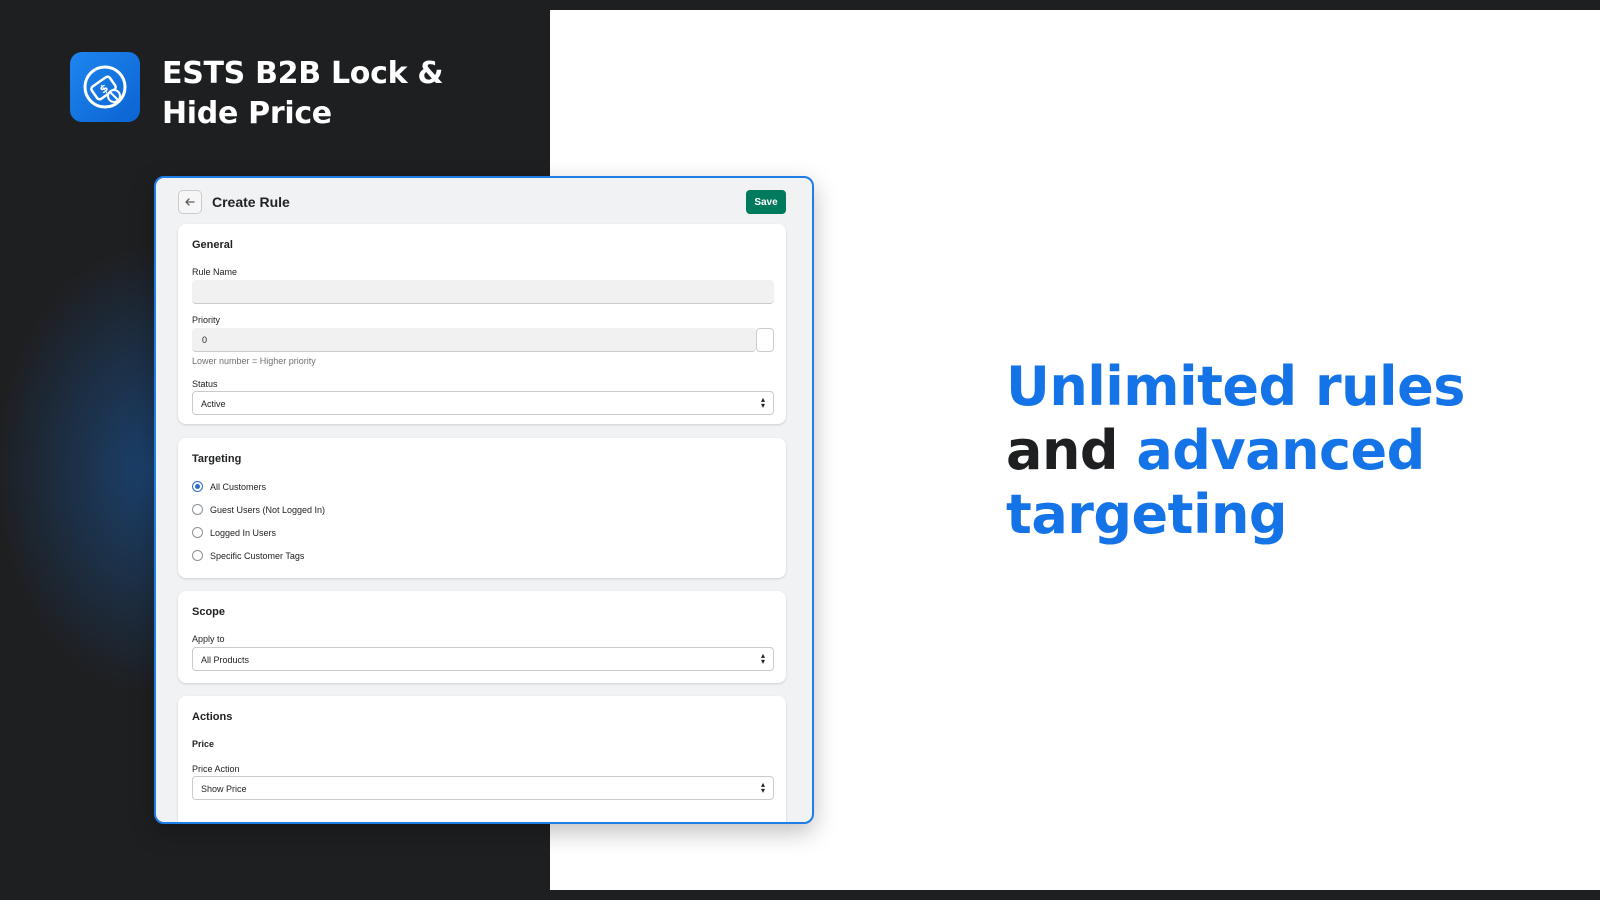 The width and height of the screenshot is (1600, 900). Describe the element at coordinates (206, 320) in the screenshot. I see `priority-label: Priority` at that location.